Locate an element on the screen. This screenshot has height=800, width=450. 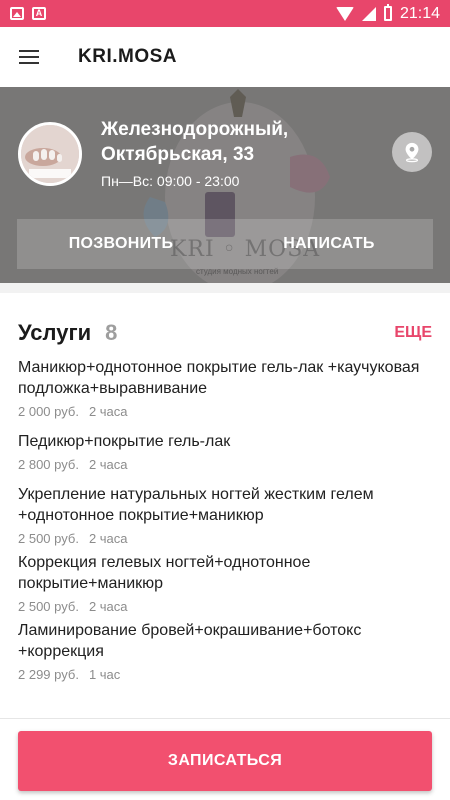
service-meta: 2 000 руб. 2 часа is located at coordinates (225, 411).